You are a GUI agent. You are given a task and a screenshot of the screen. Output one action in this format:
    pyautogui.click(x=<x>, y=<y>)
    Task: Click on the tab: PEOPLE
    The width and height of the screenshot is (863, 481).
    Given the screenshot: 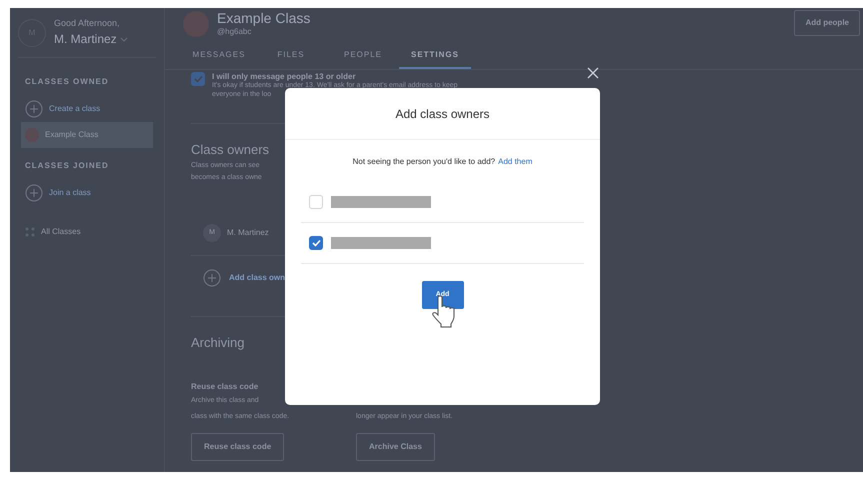 What is the action you would take?
    pyautogui.click(x=363, y=59)
    